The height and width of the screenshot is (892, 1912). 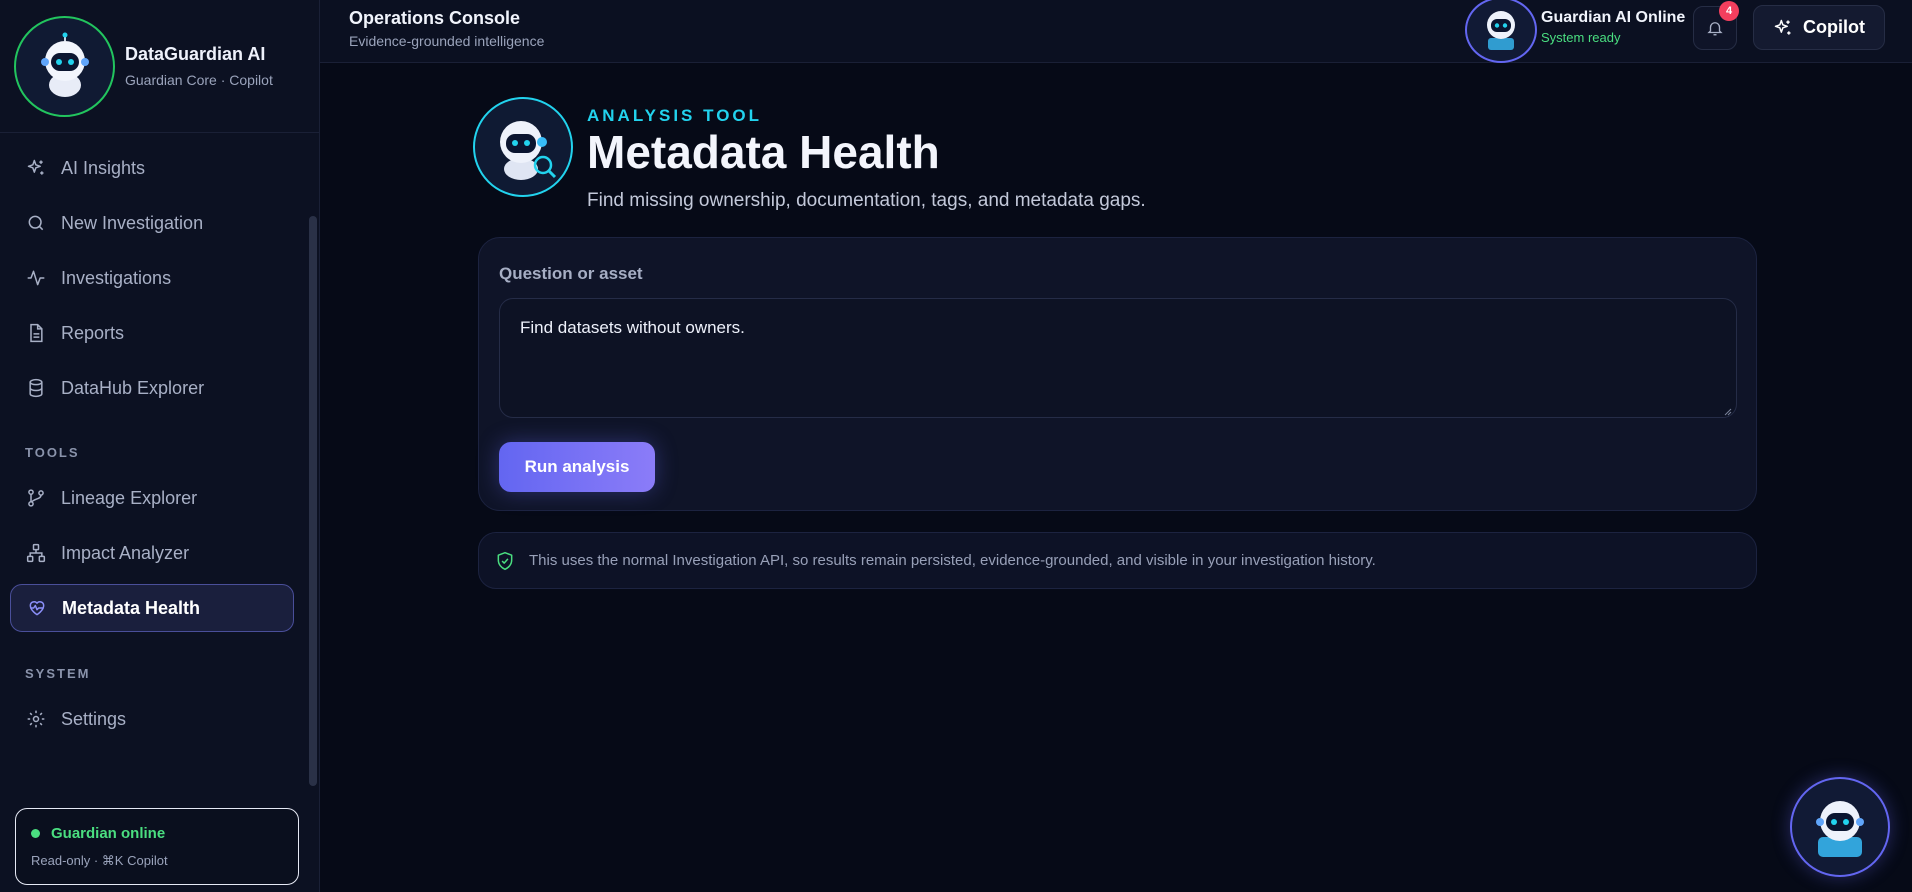 I want to click on network-icon, so click(x=36, y=553).